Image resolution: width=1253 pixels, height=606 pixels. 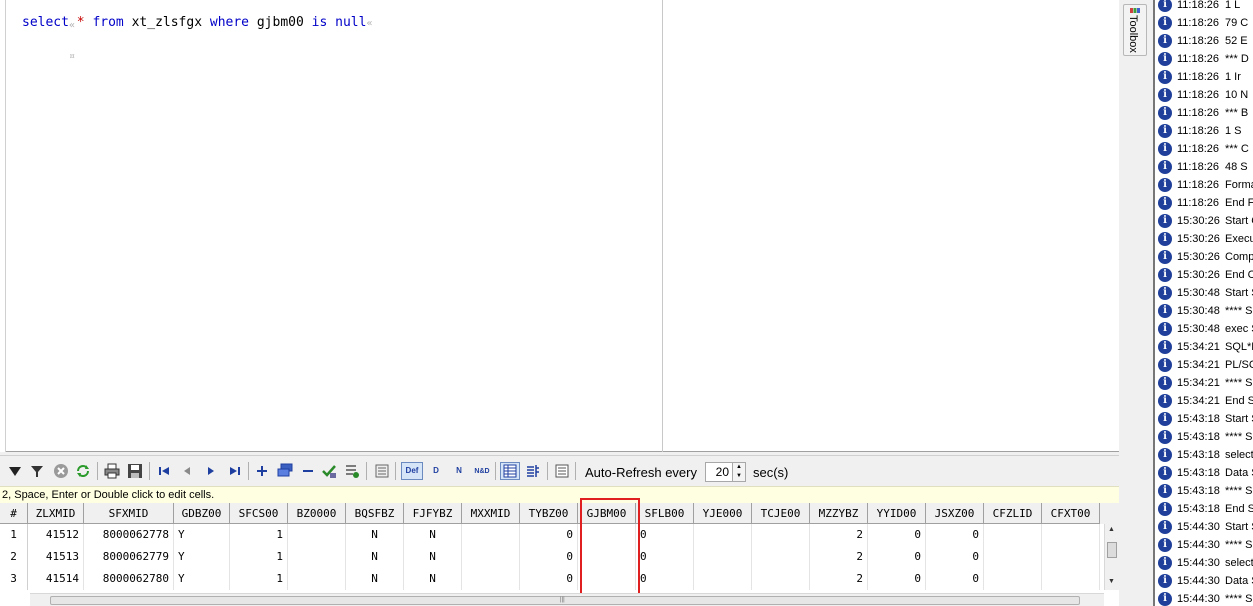 What do you see at coordinates (1204, 131) in the screenshot?
I see `output-log-row: i 11:18:26 1 S` at bounding box center [1204, 131].